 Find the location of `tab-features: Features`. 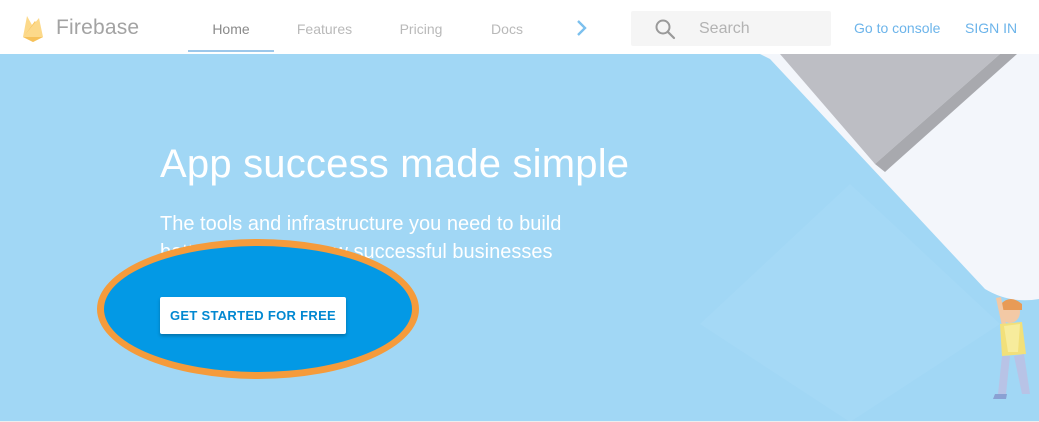

tab-features: Features is located at coordinates (324, 26).